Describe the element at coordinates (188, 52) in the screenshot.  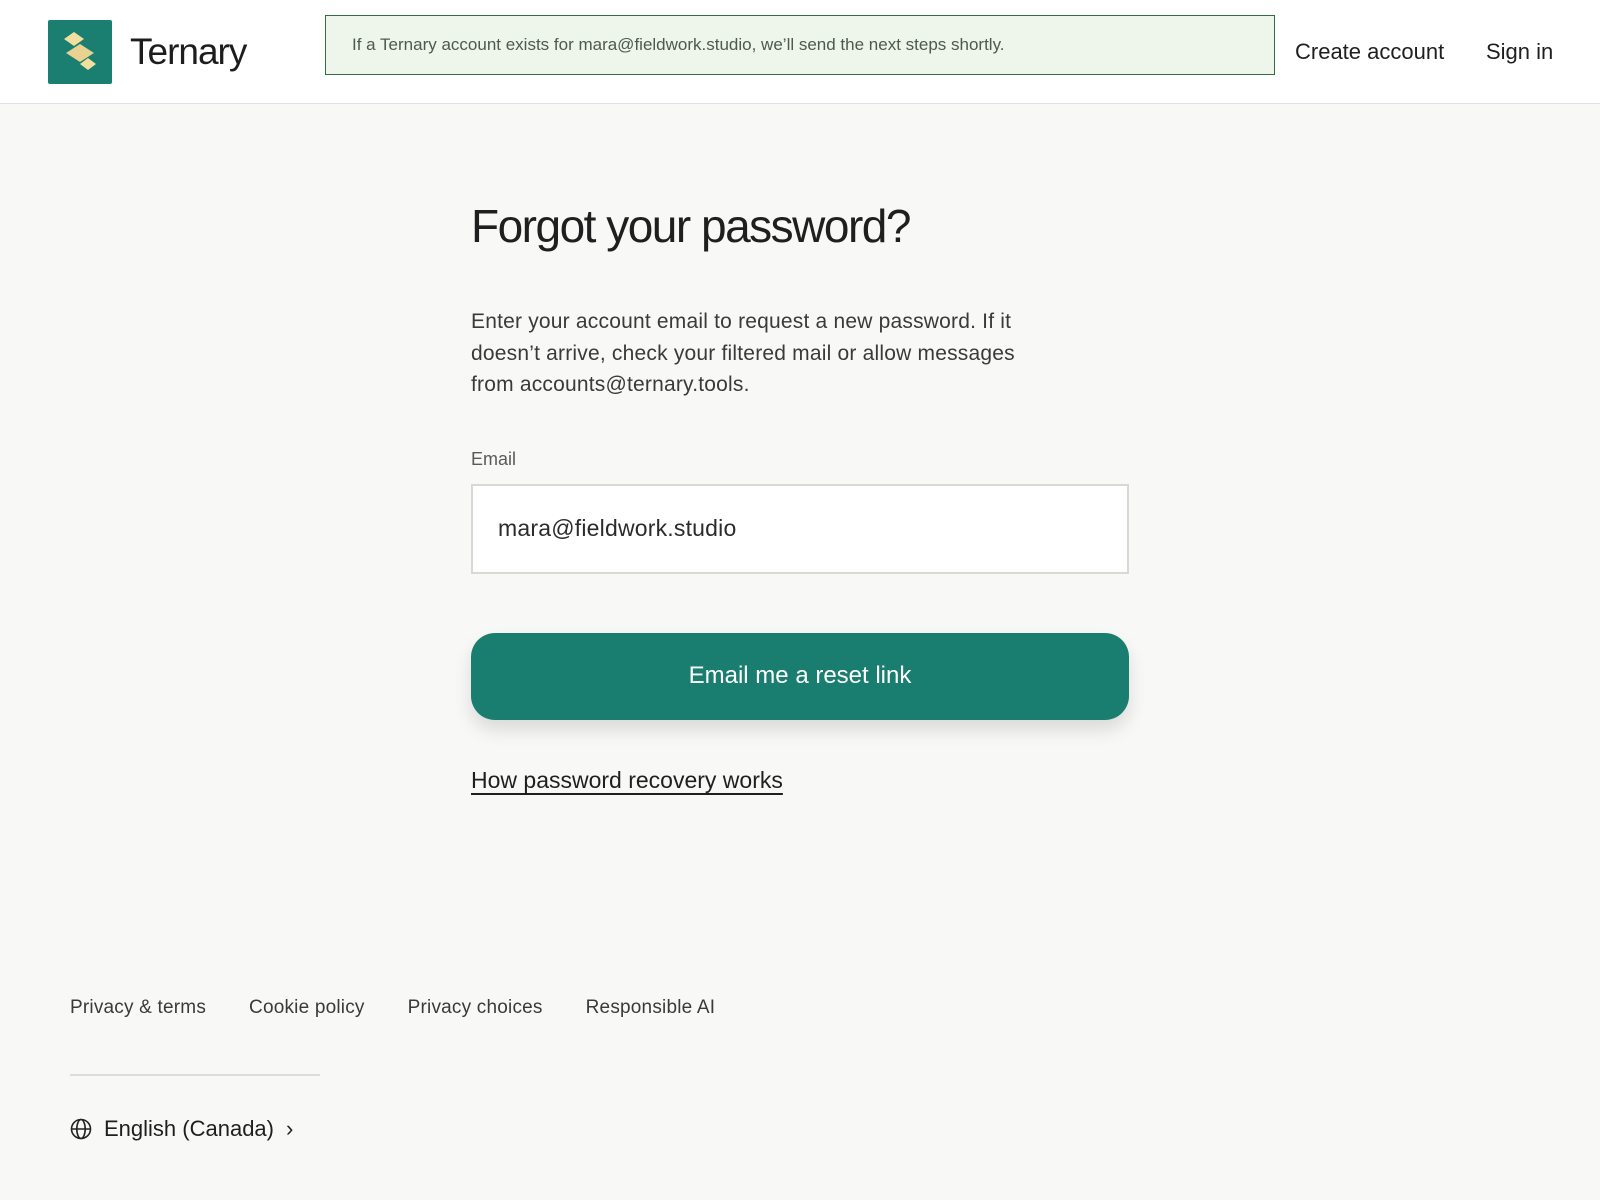
I see `brand-name: Ternary` at that location.